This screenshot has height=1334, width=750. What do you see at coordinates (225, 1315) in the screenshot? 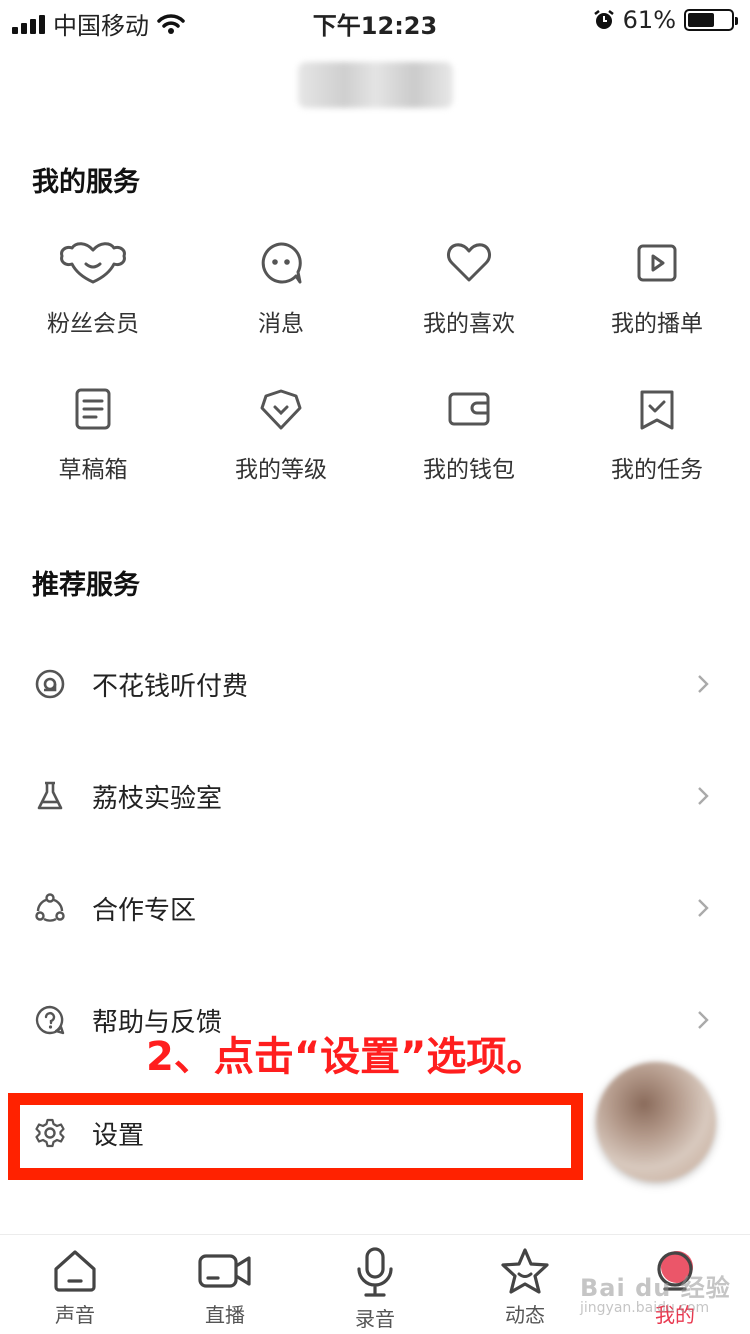
I see `tab-label: 直播` at bounding box center [225, 1315].